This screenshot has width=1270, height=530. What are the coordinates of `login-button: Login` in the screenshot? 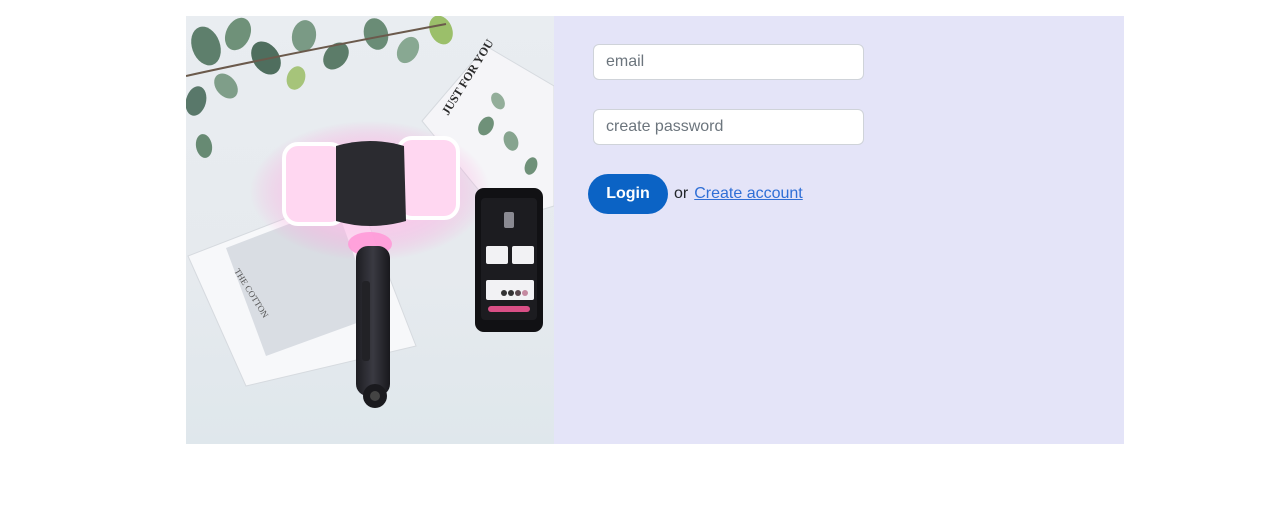 It's located at (628, 194).